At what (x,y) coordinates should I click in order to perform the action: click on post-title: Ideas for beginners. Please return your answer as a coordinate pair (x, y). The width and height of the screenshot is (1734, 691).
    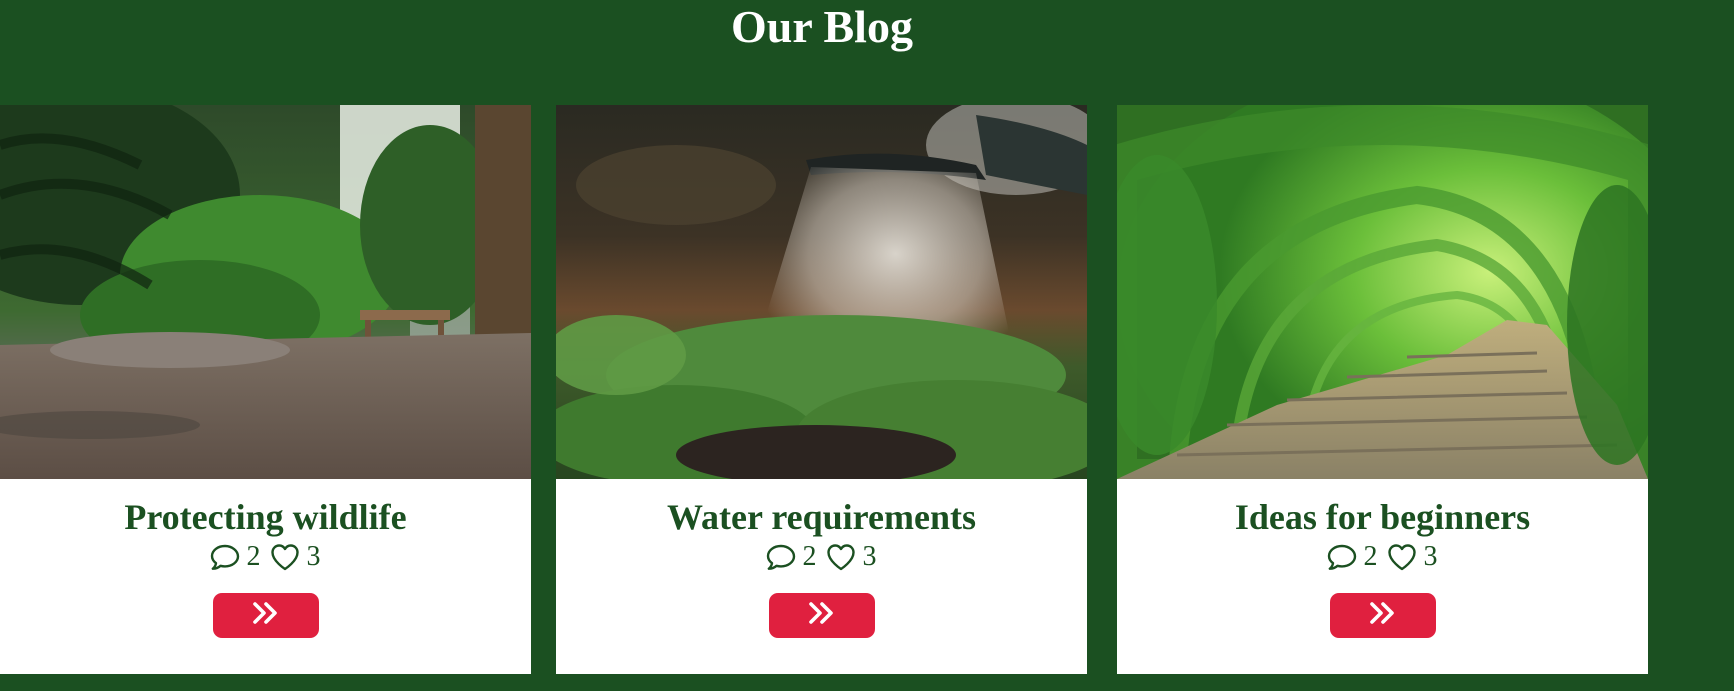
    Looking at the image, I should click on (1382, 517).